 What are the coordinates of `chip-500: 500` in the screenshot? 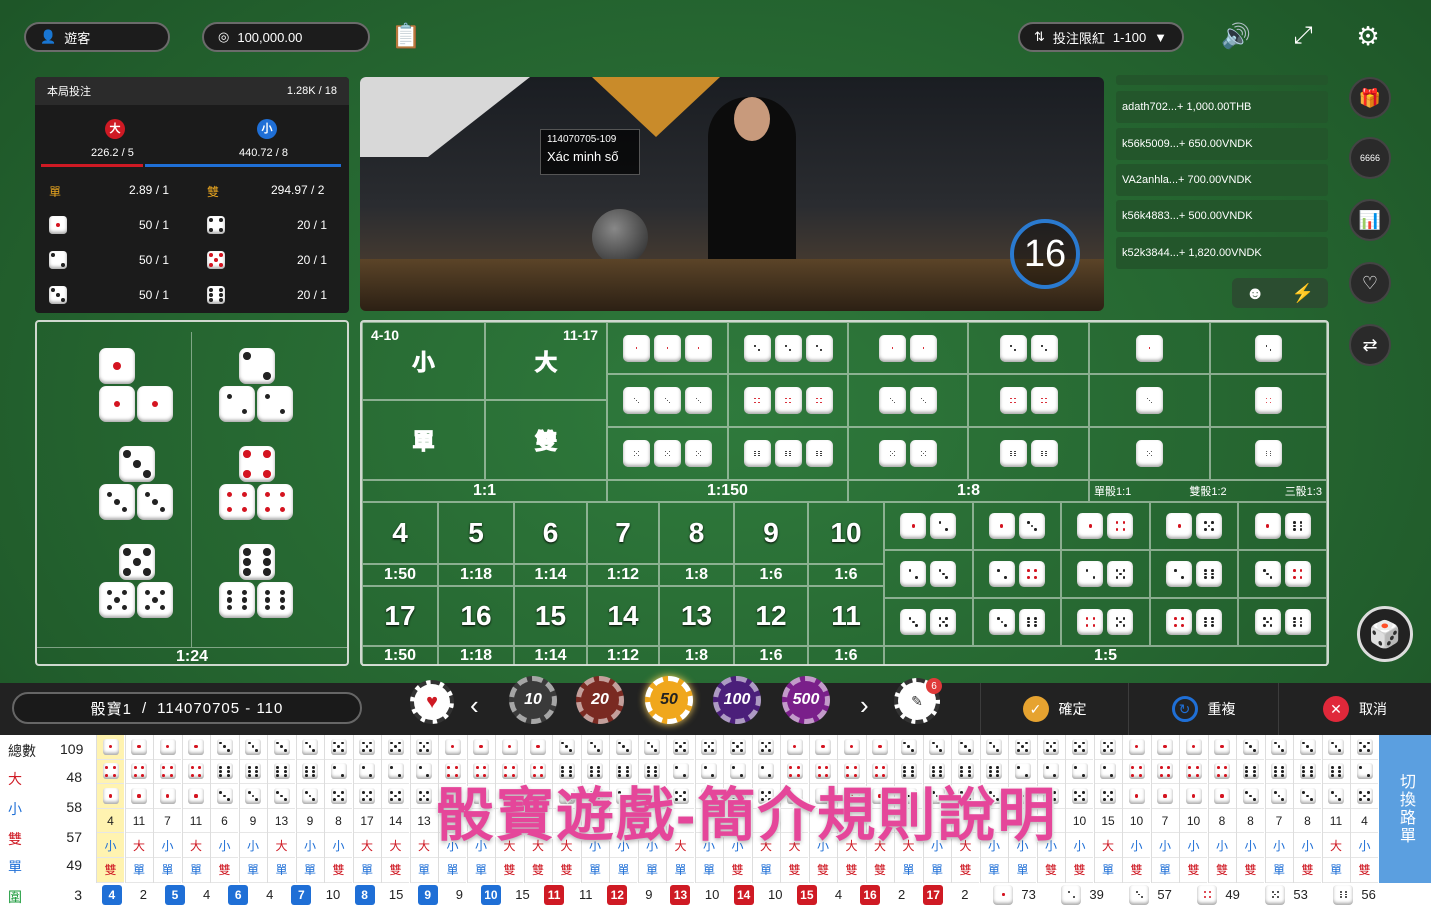 It's located at (806, 700).